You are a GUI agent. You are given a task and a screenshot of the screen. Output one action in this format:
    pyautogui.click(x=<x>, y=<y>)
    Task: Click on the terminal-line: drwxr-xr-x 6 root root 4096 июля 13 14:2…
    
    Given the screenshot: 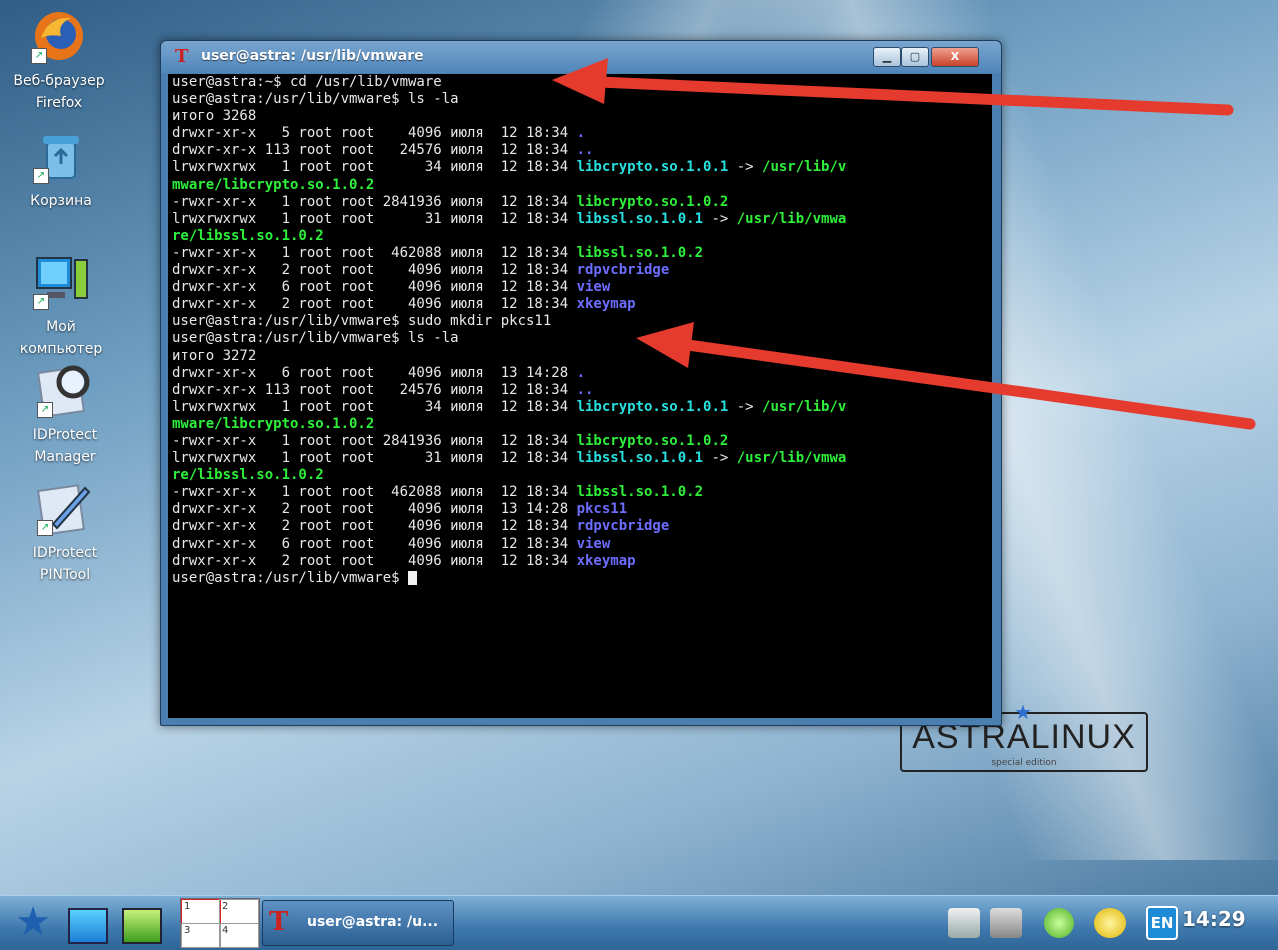 What is the action you would take?
    pyautogui.click(x=580, y=373)
    